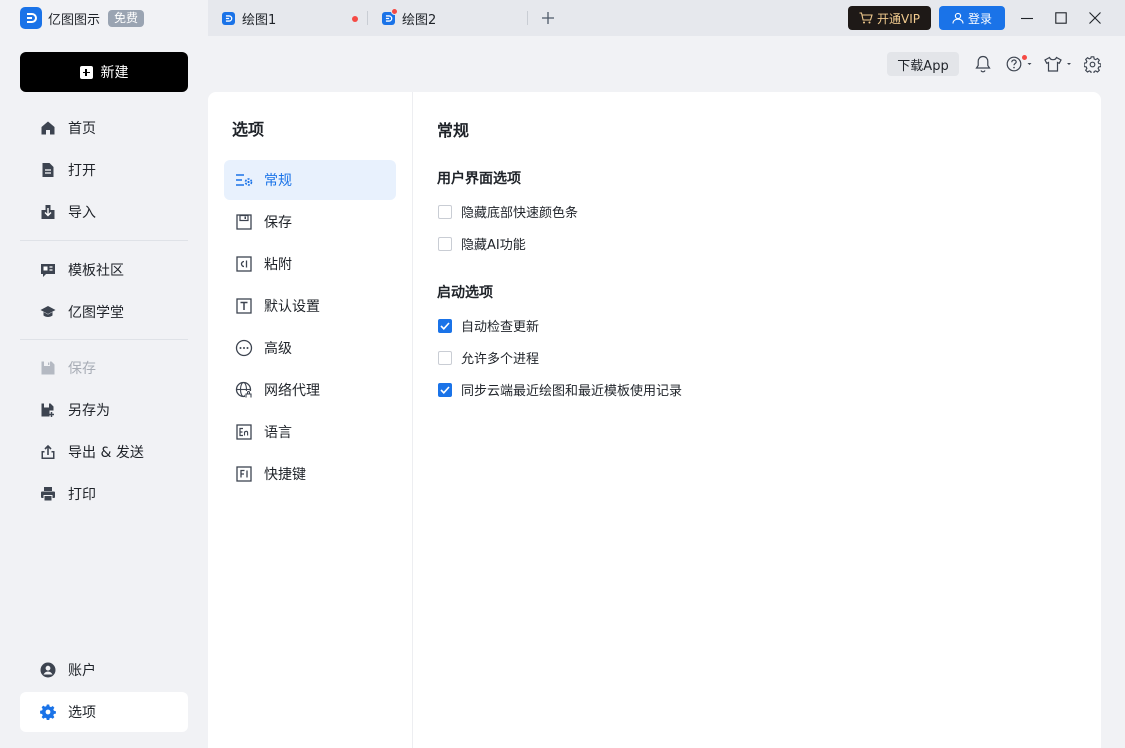 The width and height of the screenshot is (1125, 748). What do you see at coordinates (488, 325) in the screenshot?
I see `checkbox-auto-update: 自动检查更新` at bounding box center [488, 325].